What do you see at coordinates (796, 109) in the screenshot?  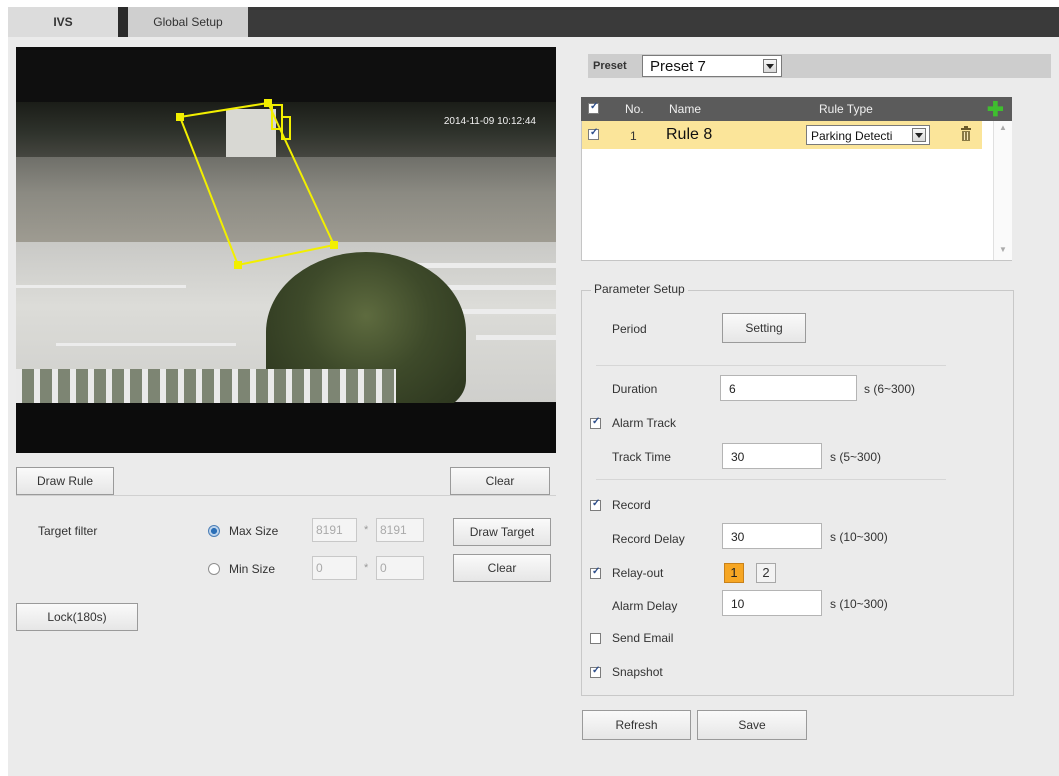 I see `rule-table-header: No. Name Rule Type ✚` at bounding box center [796, 109].